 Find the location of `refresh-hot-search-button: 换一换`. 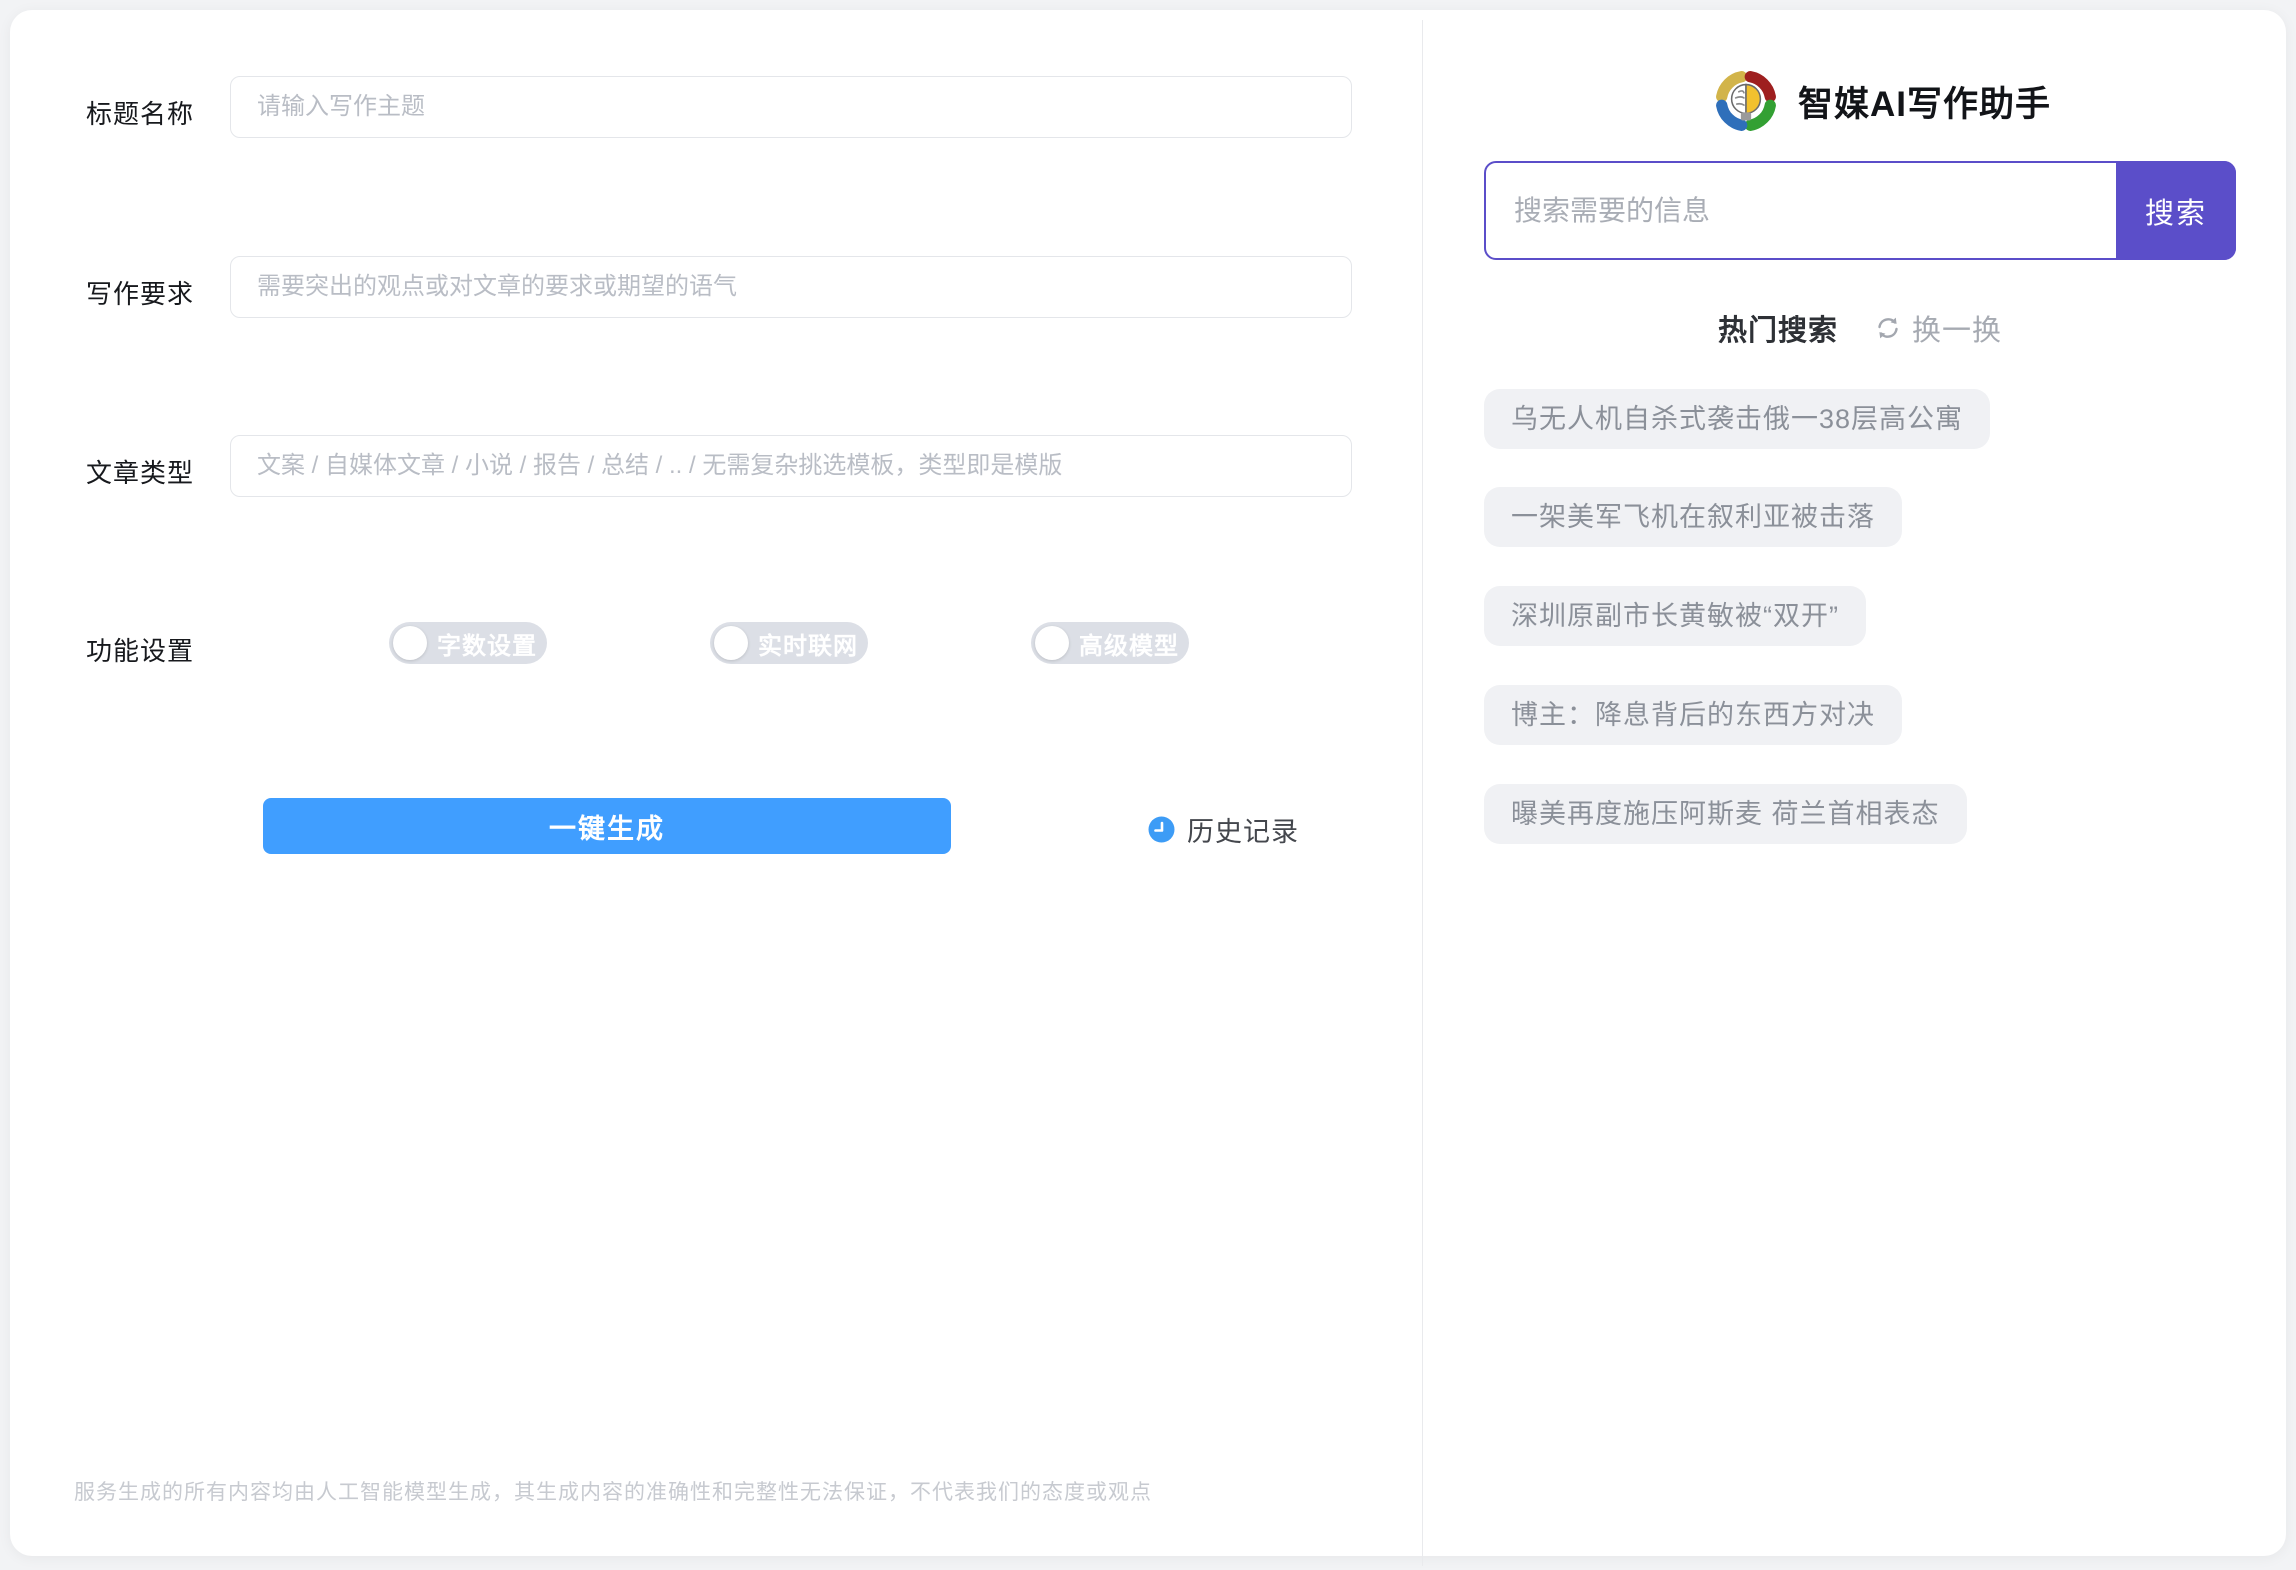

refresh-hot-search-button: 换一换 is located at coordinates (1938, 328).